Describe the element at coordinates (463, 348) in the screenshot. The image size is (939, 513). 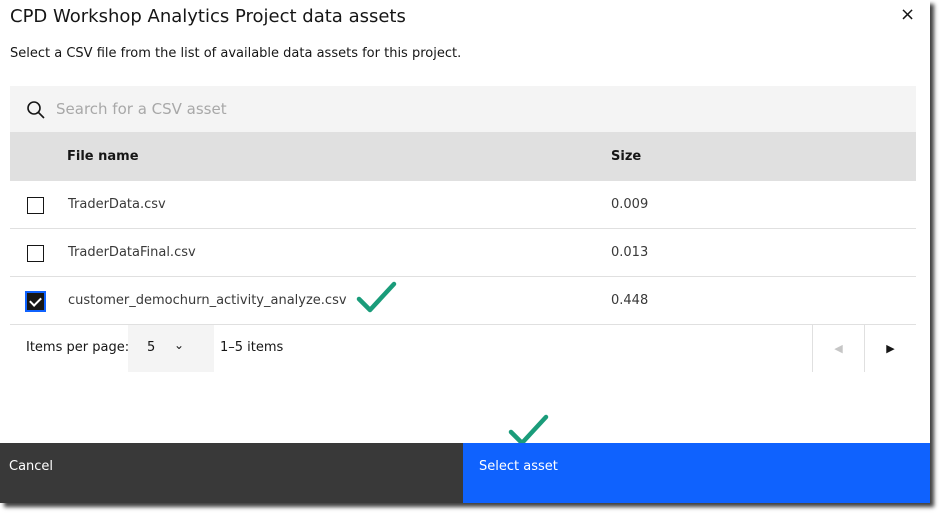
I see `pagination: Items per page: 5 ⌄ 1–5 items ◀ ▶` at that location.